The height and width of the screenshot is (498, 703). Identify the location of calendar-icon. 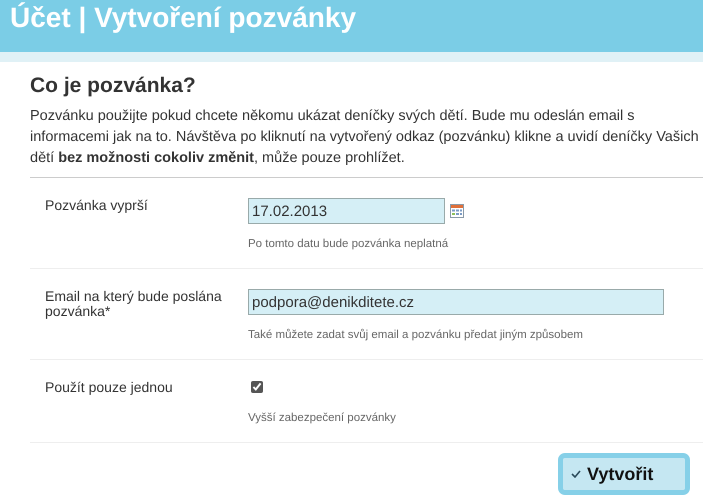
(457, 211).